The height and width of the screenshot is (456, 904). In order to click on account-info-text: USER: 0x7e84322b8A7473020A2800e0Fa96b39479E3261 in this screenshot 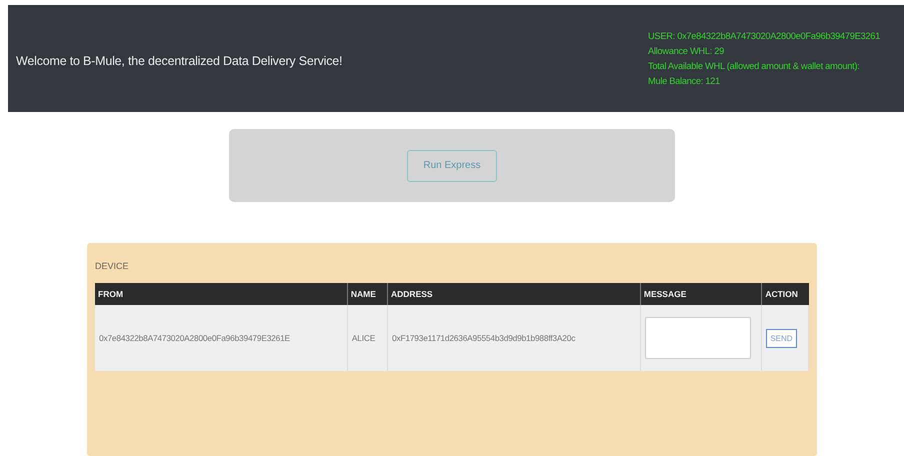, I will do `click(764, 36)`.